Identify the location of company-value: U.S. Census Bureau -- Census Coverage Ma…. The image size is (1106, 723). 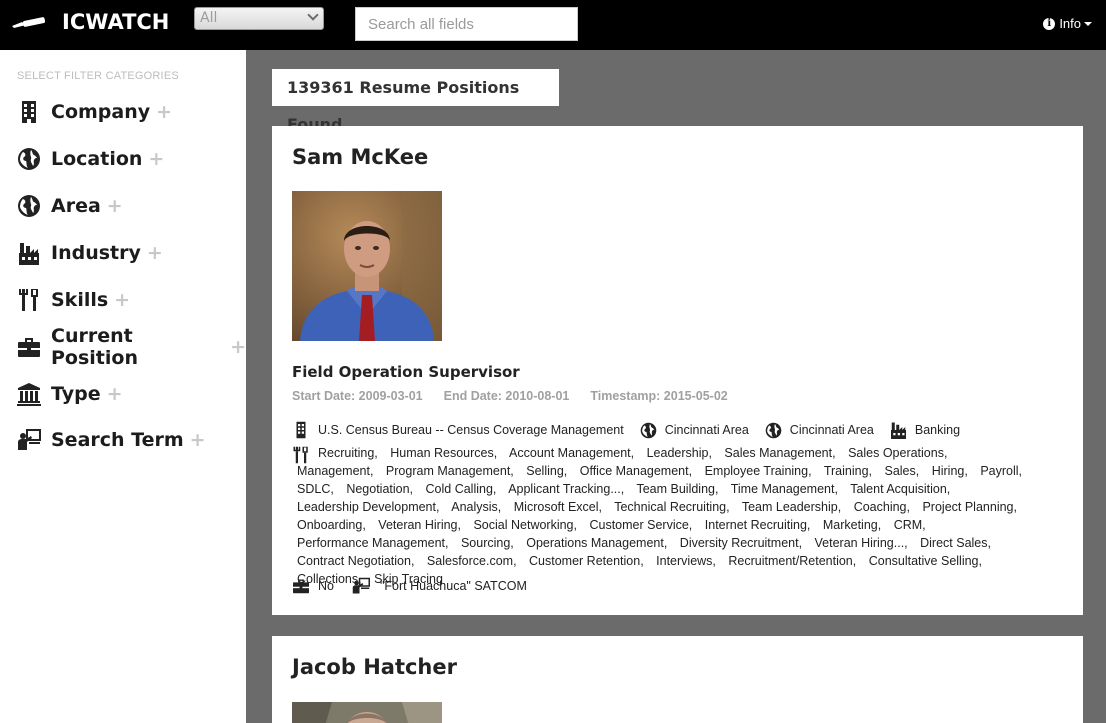
(471, 430).